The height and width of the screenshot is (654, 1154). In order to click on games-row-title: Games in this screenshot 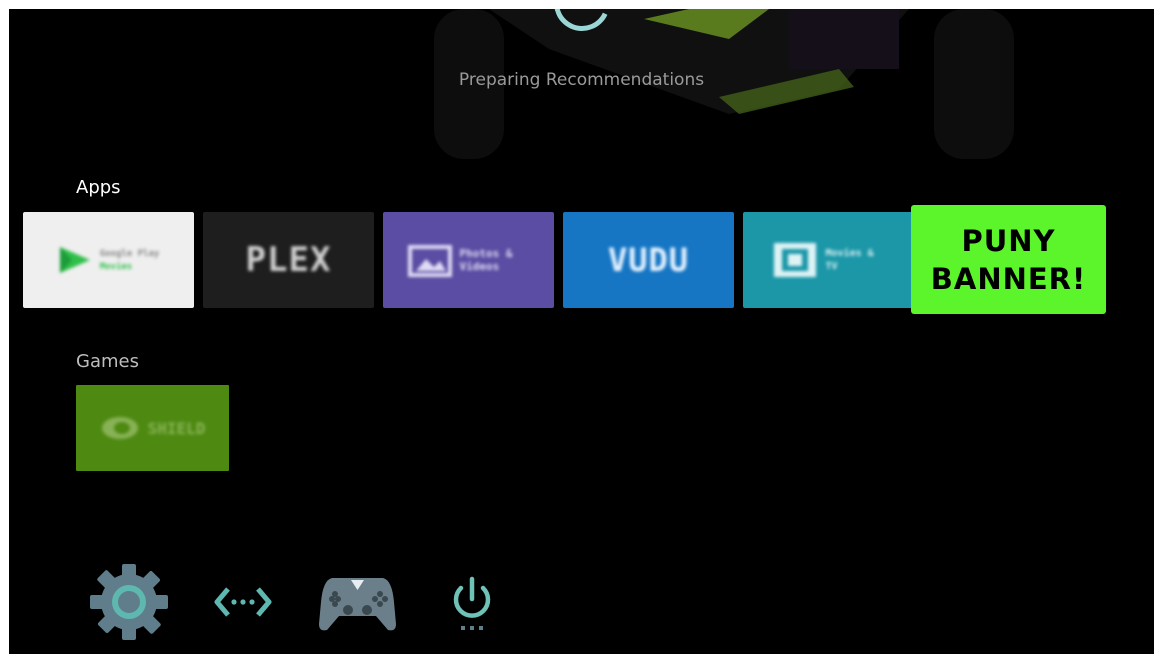, I will do `click(107, 361)`.